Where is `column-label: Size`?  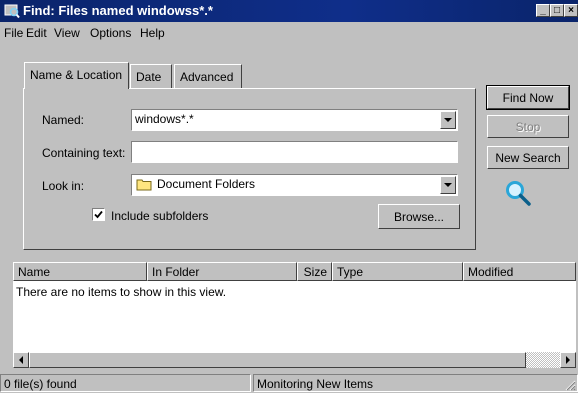 column-label: Size is located at coordinates (315, 272).